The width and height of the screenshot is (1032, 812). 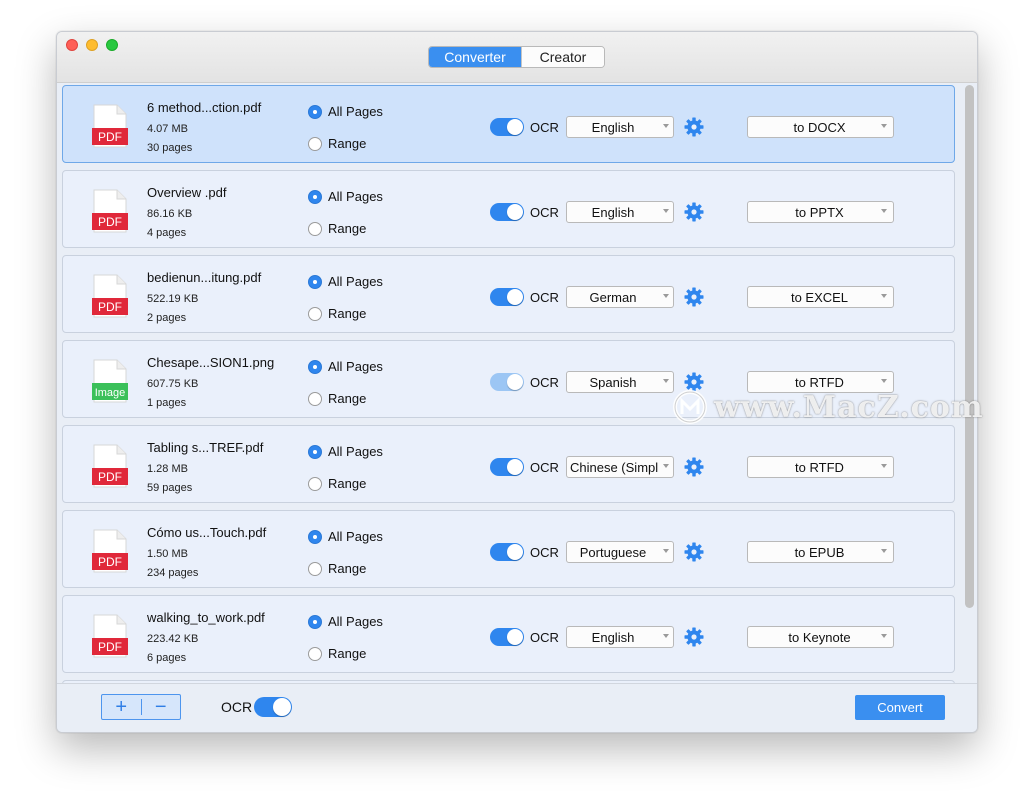 I want to click on global-ocr-toggle, so click(x=273, y=707).